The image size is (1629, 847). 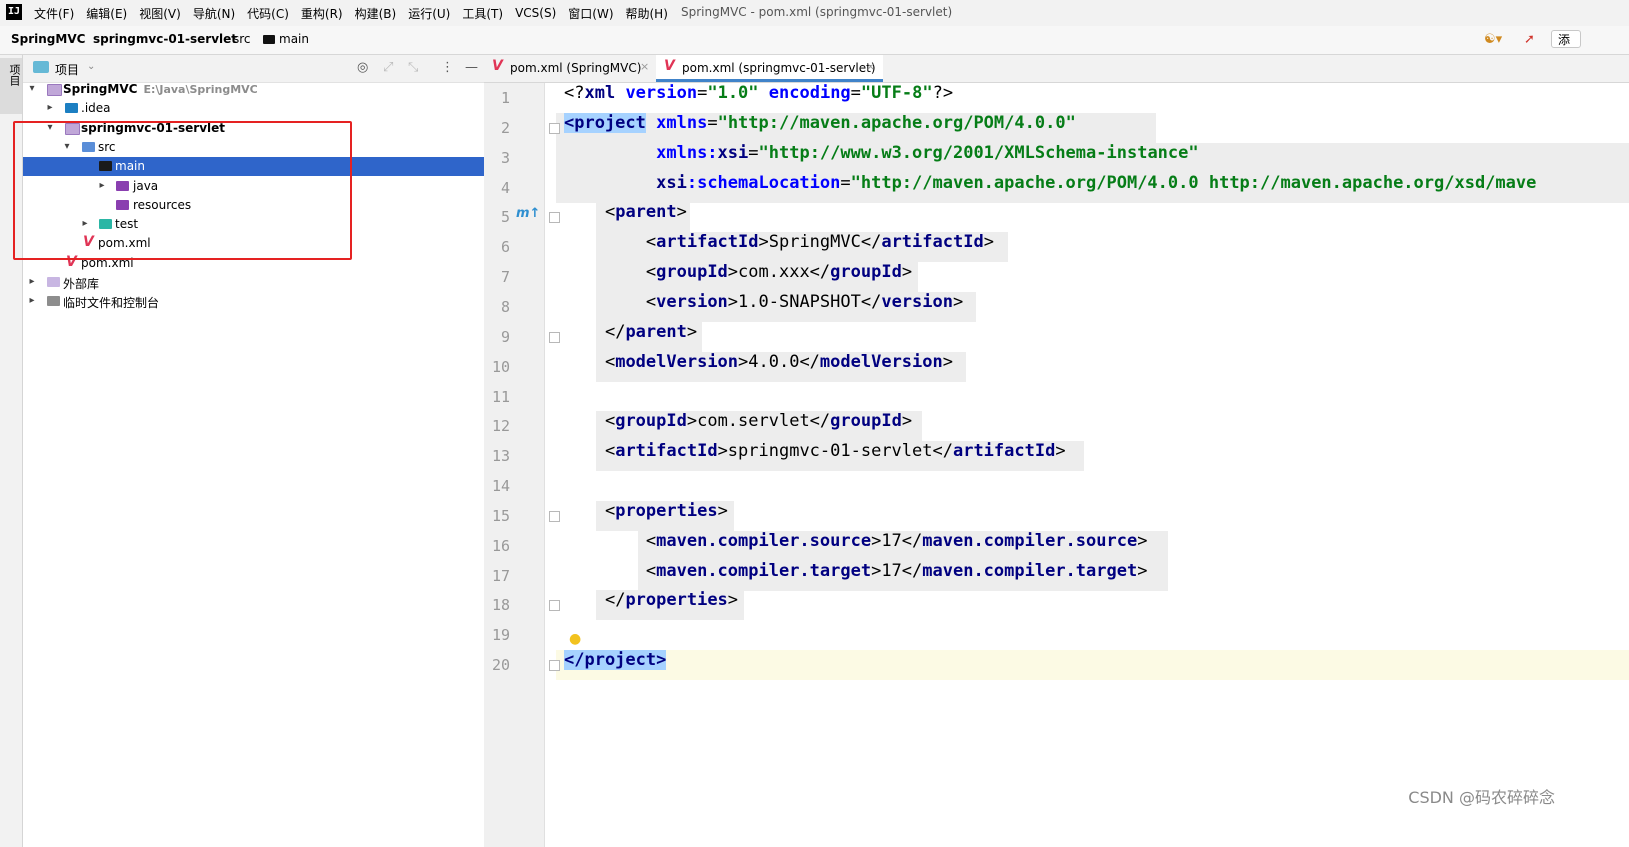 What do you see at coordinates (286, 39) in the screenshot?
I see `breadcrumb-main: main` at bounding box center [286, 39].